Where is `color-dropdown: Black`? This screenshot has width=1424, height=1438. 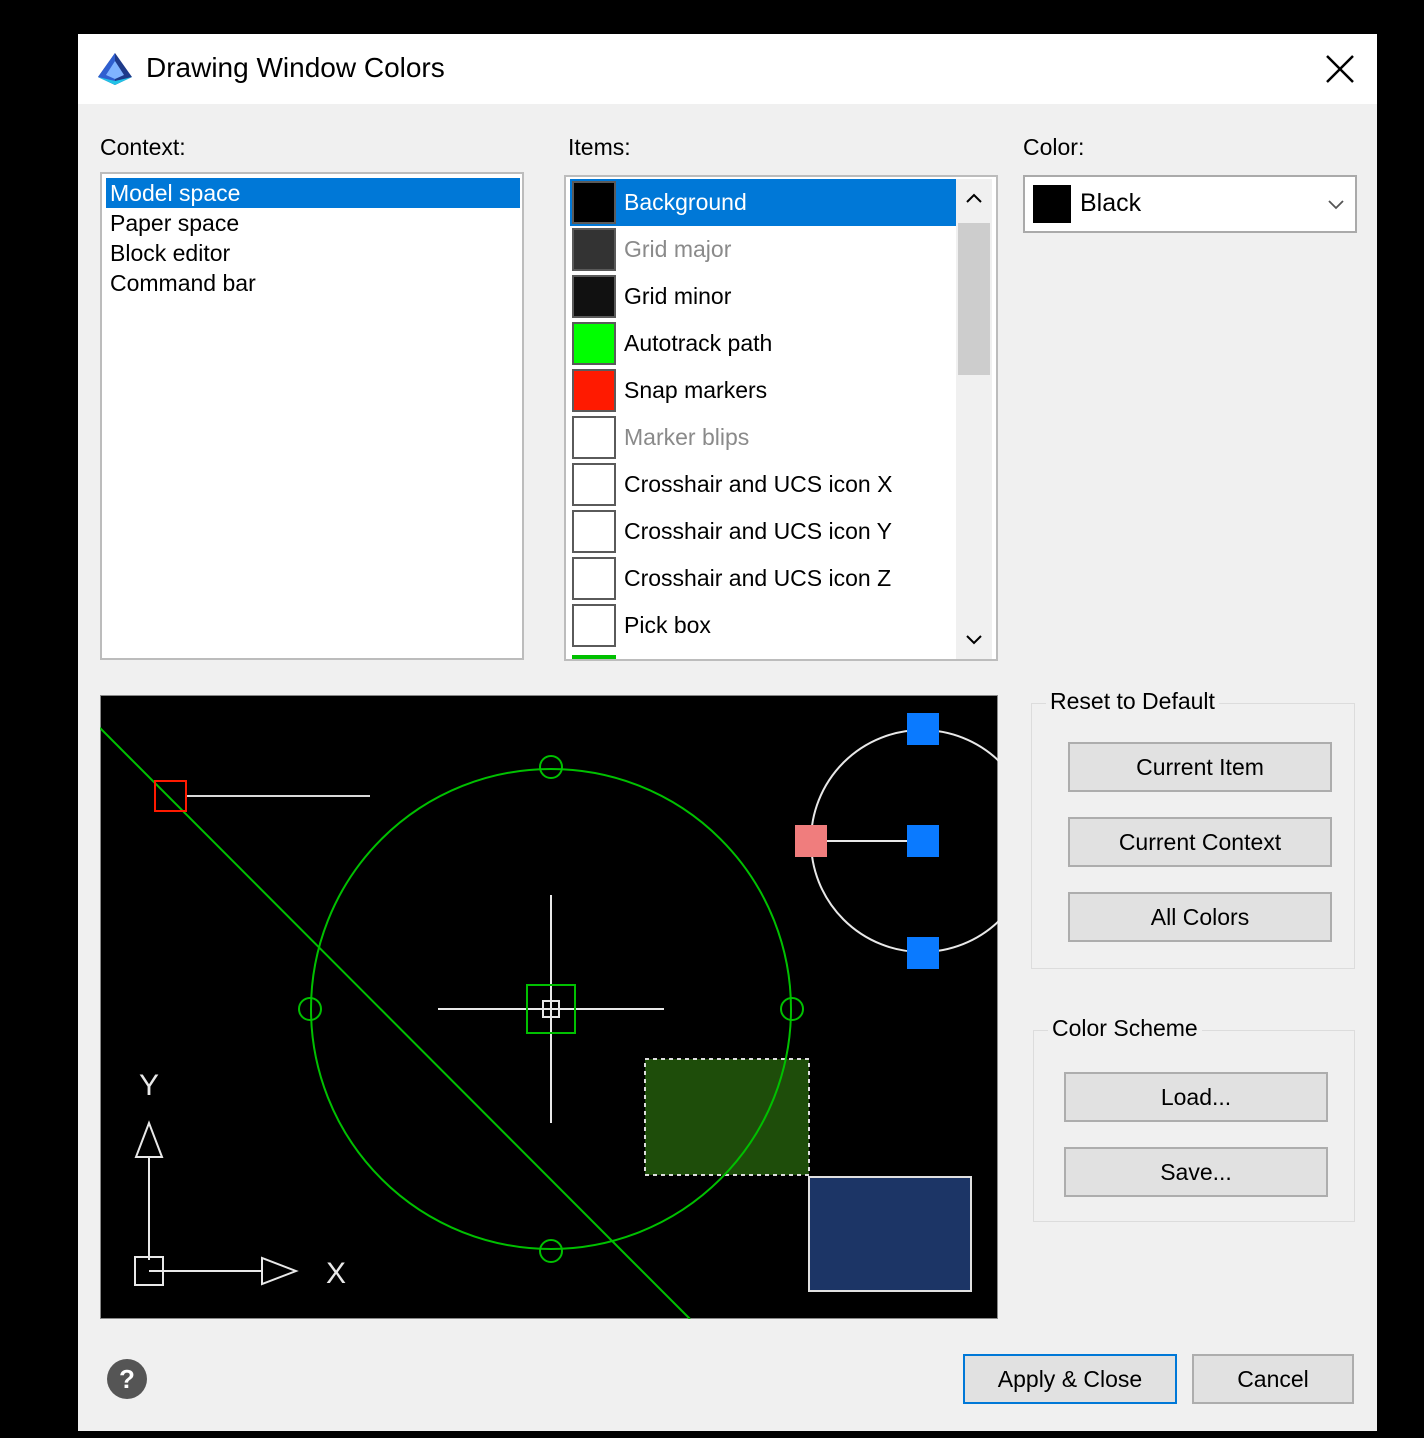 color-dropdown: Black is located at coordinates (1190, 204).